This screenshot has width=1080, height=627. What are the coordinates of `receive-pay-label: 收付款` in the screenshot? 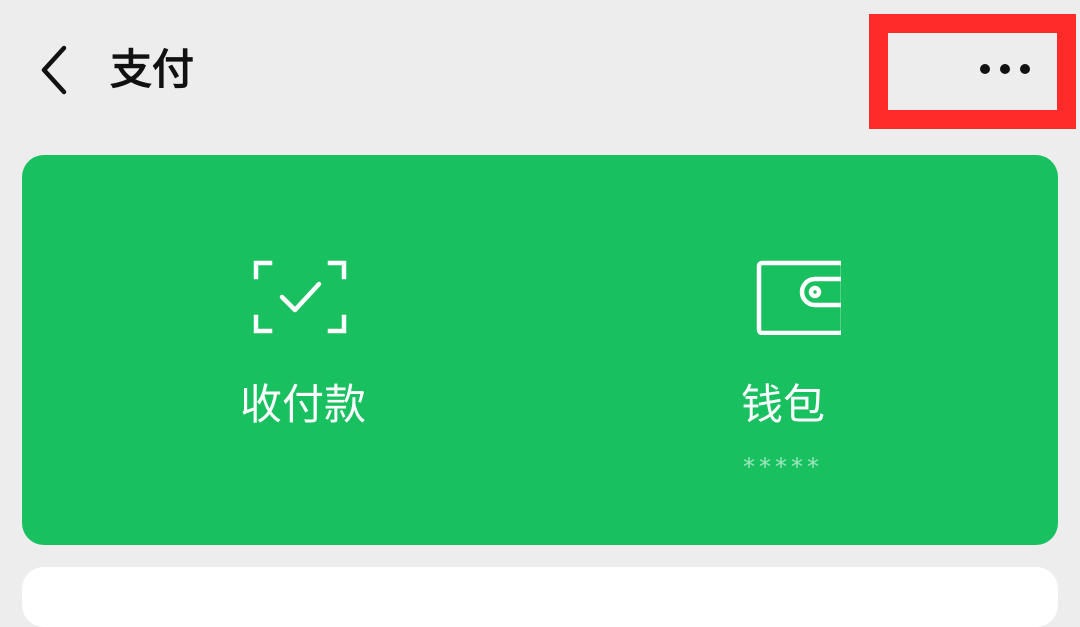 It's located at (302, 404).